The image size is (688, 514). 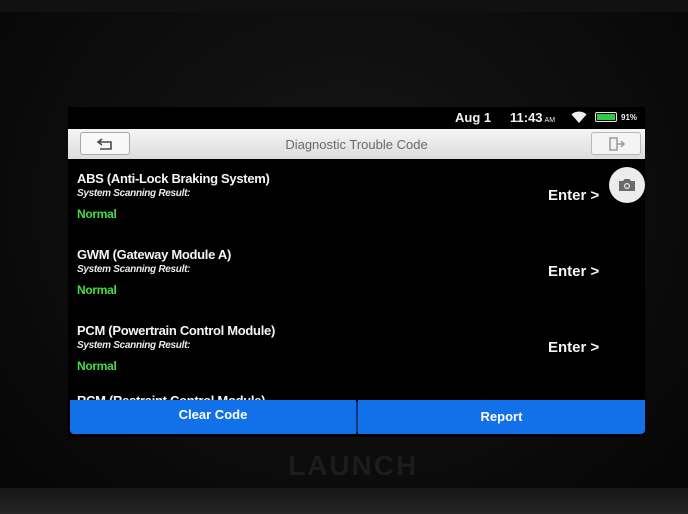 I want to click on status-time: 11:43 AM, so click(x=532, y=117).